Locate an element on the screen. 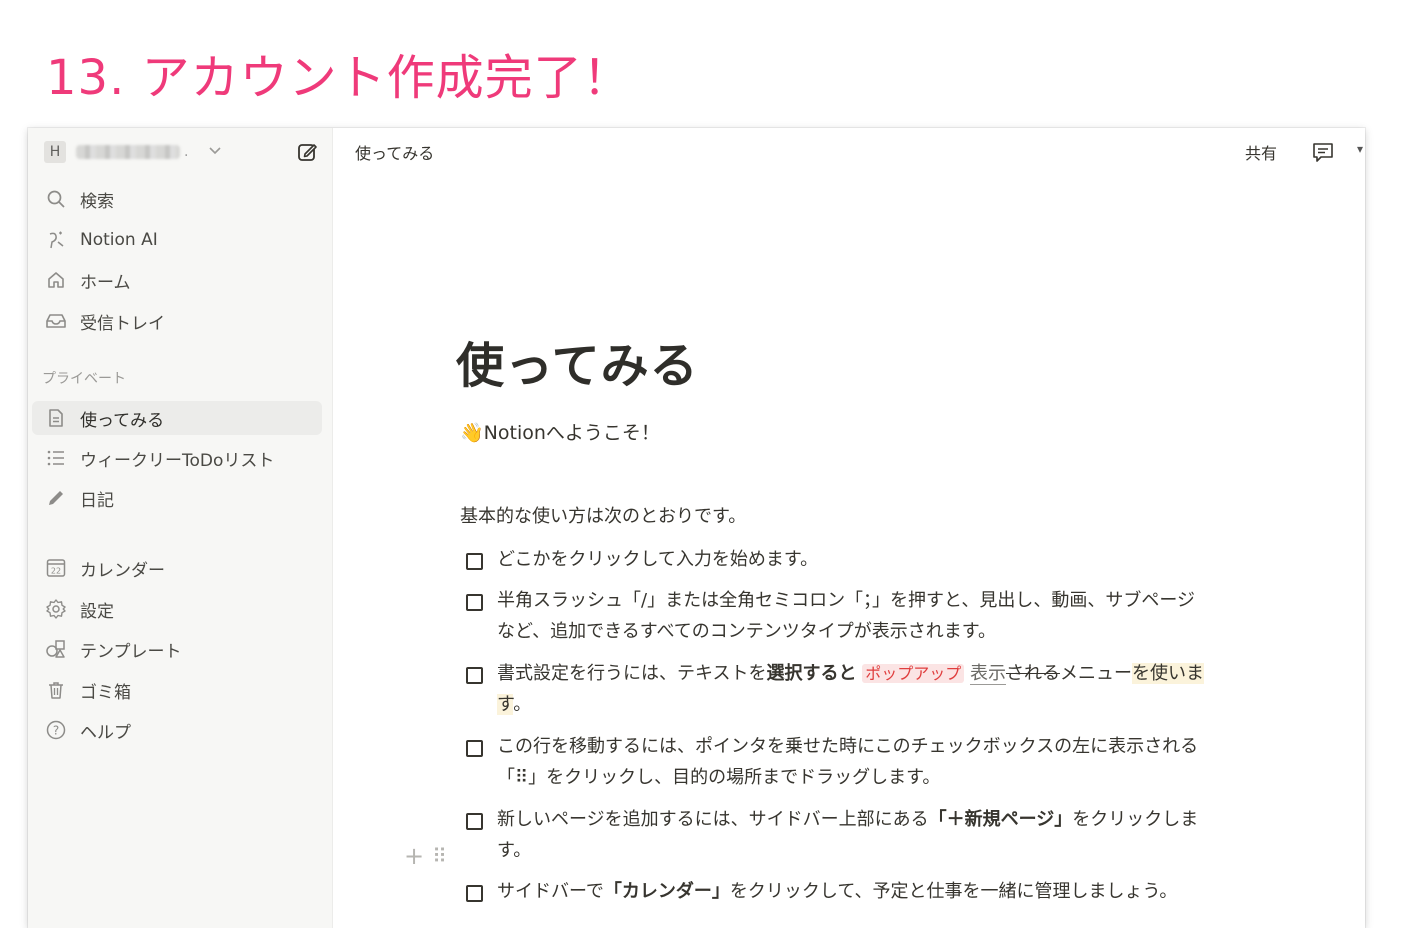 This screenshot has height=928, width=1414. sidebar-item-label: 使ってみる is located at coordinates (122, 420).